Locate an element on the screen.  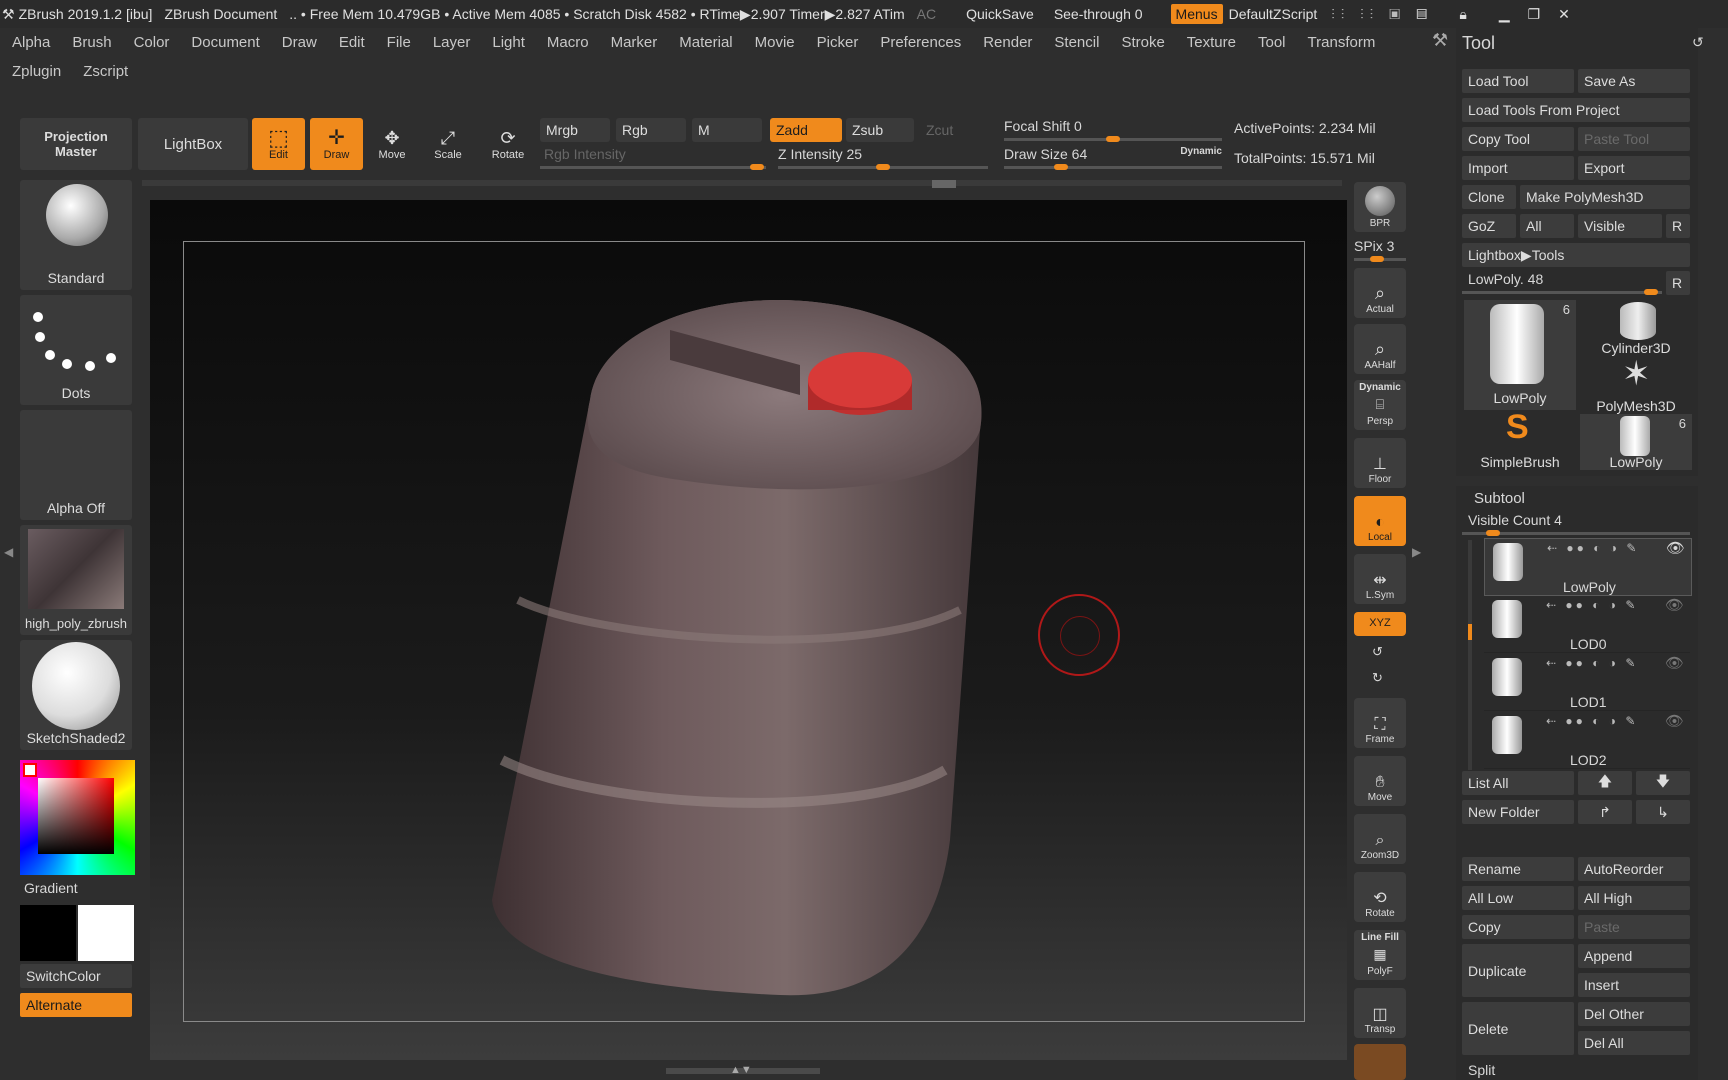
del-all-button: Del All is located at coordinates (1634, 1043).